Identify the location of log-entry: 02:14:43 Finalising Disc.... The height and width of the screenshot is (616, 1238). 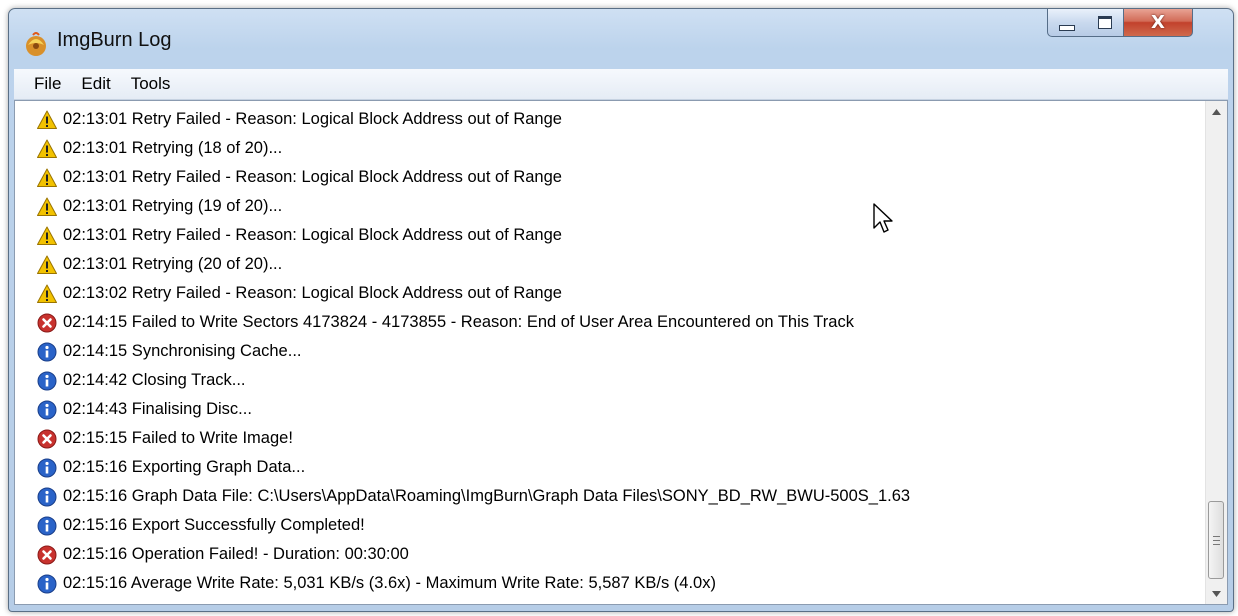
(610, 409).